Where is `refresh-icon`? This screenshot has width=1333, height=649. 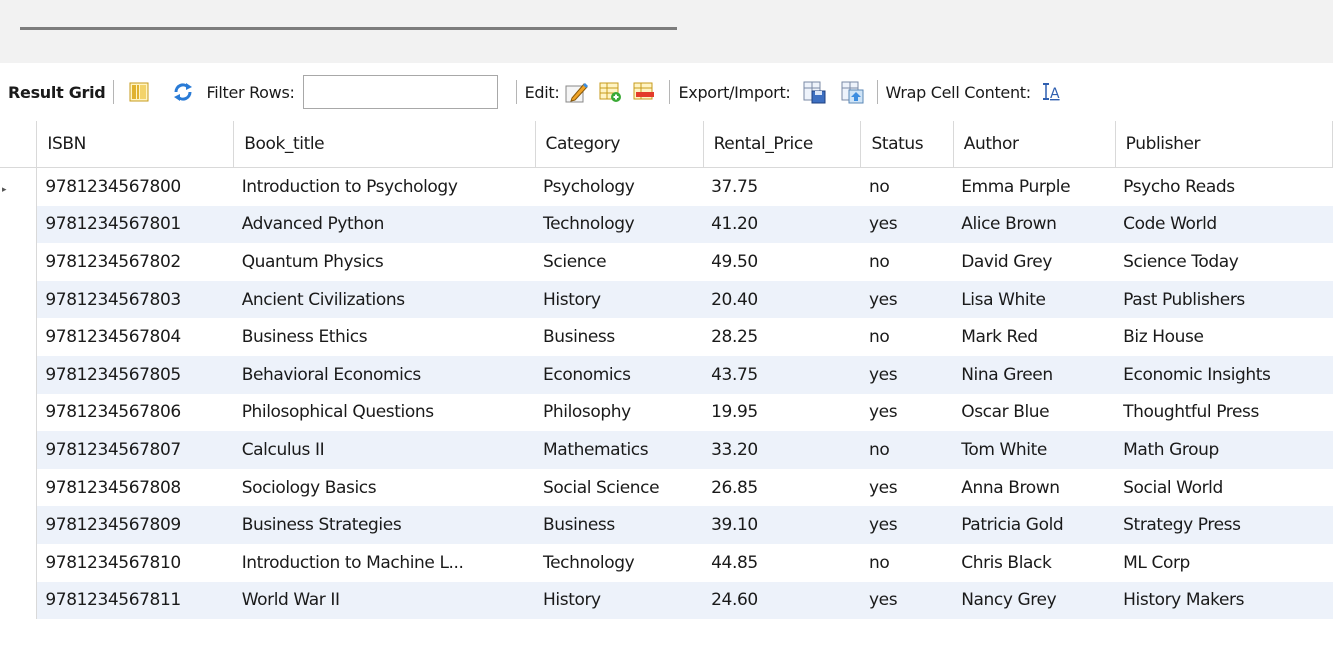
refresh-icon is located at coordinates (183, 92).